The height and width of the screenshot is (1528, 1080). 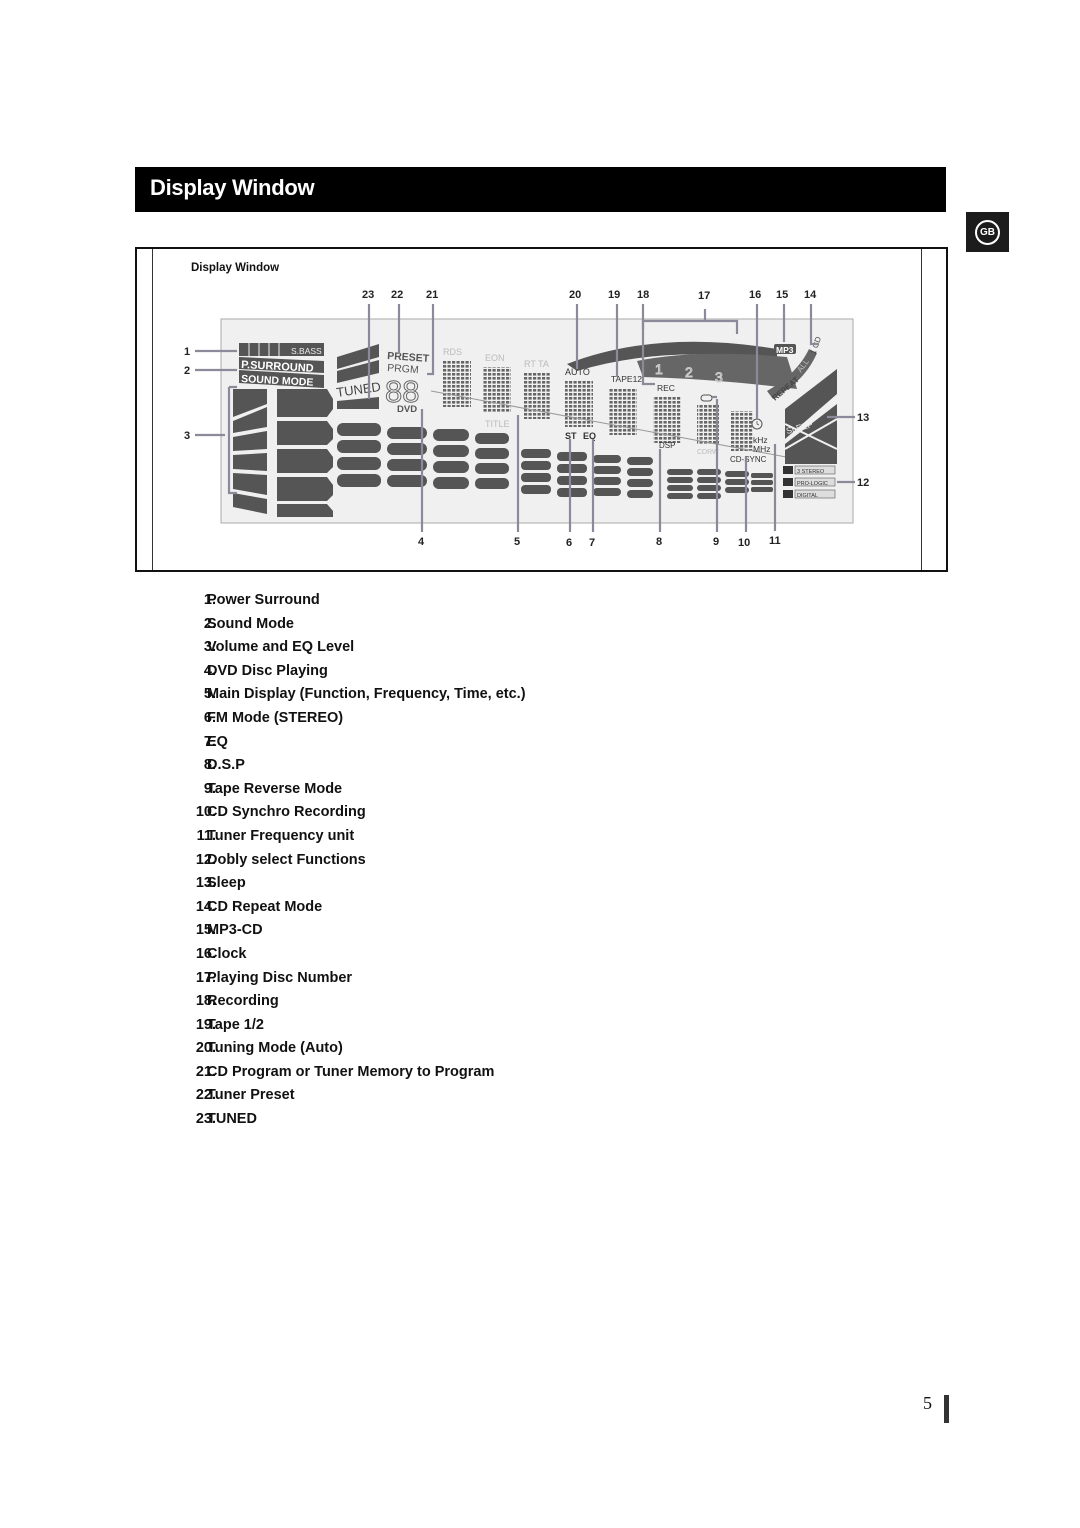 What do you see at coordinates (286, 812) in the screenshot?
I see `legend-label: CD Synchro Recording` at bounding box center [286, 812].